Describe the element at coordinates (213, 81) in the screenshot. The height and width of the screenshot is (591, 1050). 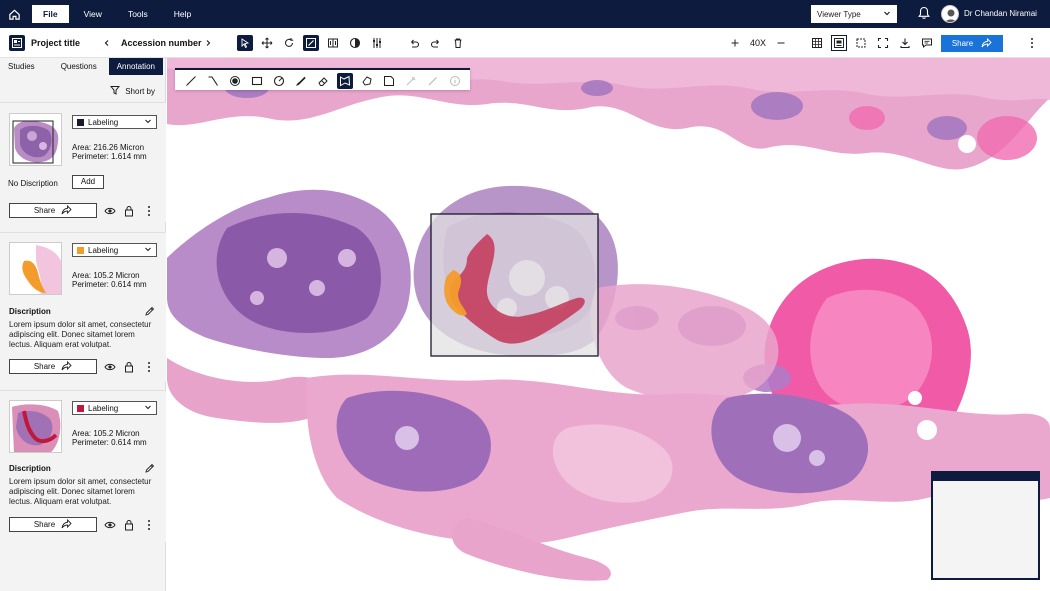
I see `polyline-tool-icon` at that location.